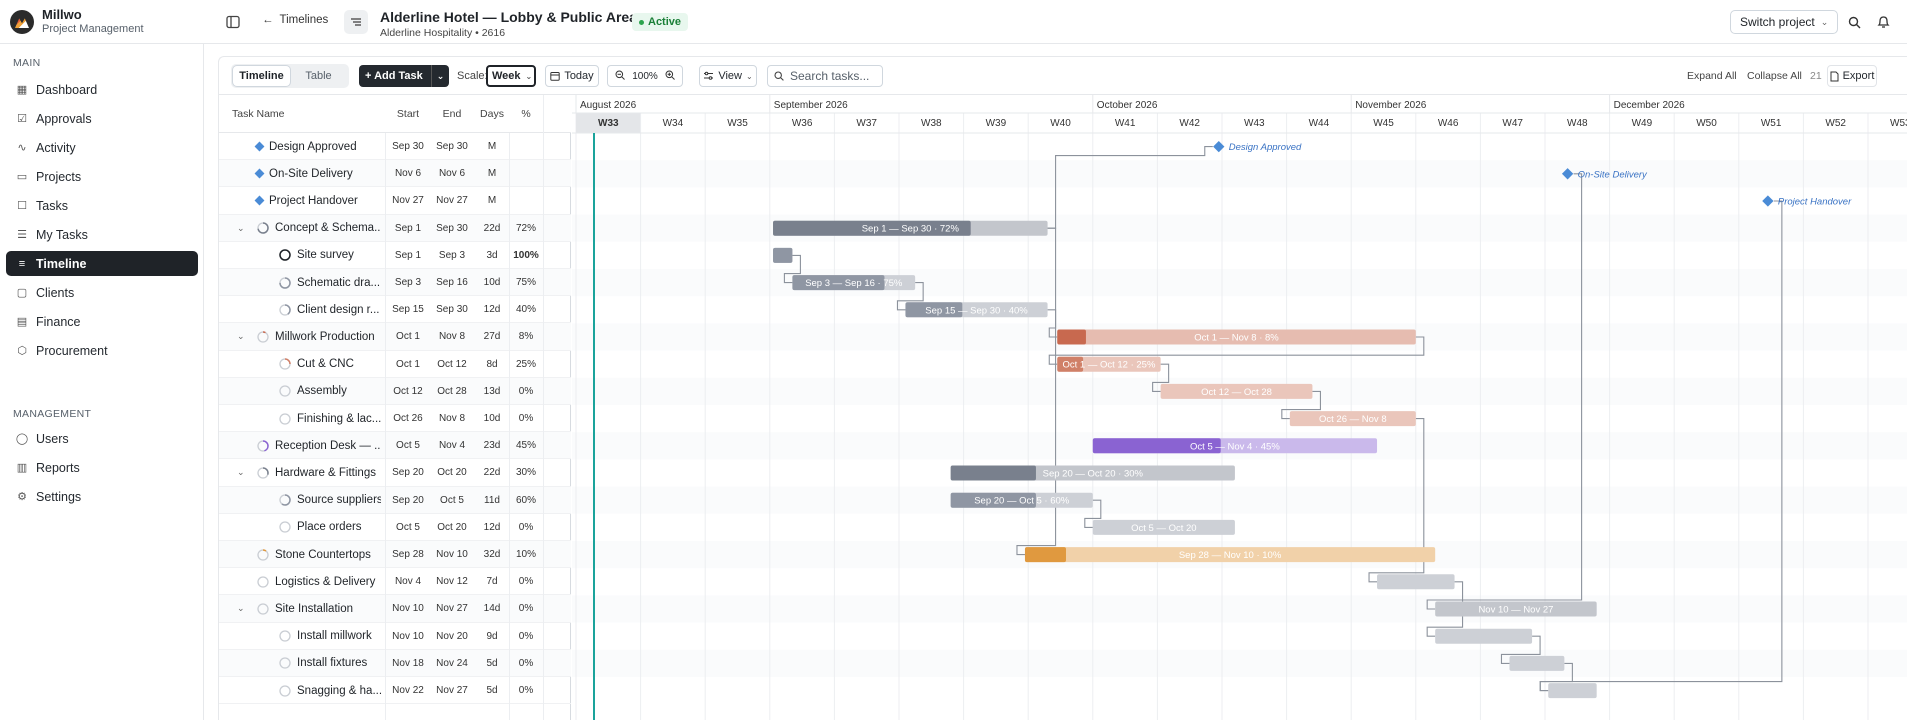 The image size is (1907, 720). What do you see at coordinates (328, 472) in the screenshot?
I see `task-name: Hardware & Fittings` at bounding box center [328, 472].